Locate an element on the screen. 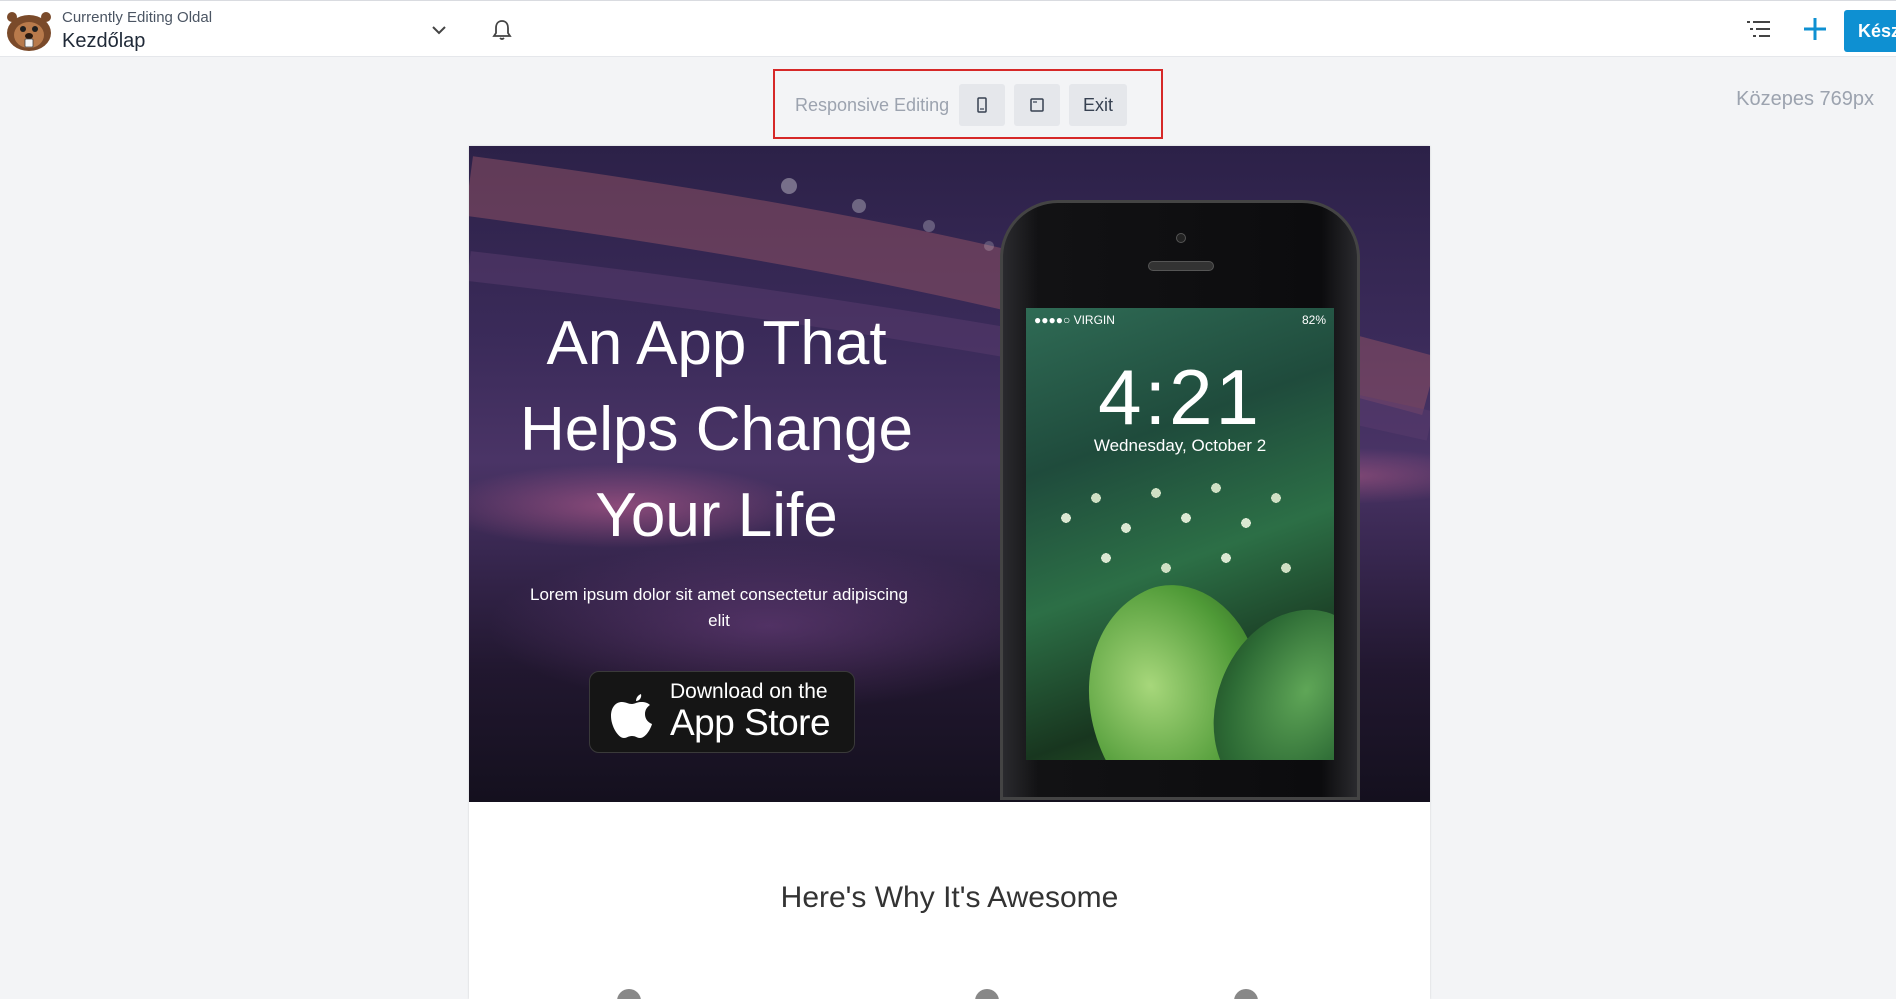 The image size is (1896, 999). mobile-icon is located at coordinates (982, 105).